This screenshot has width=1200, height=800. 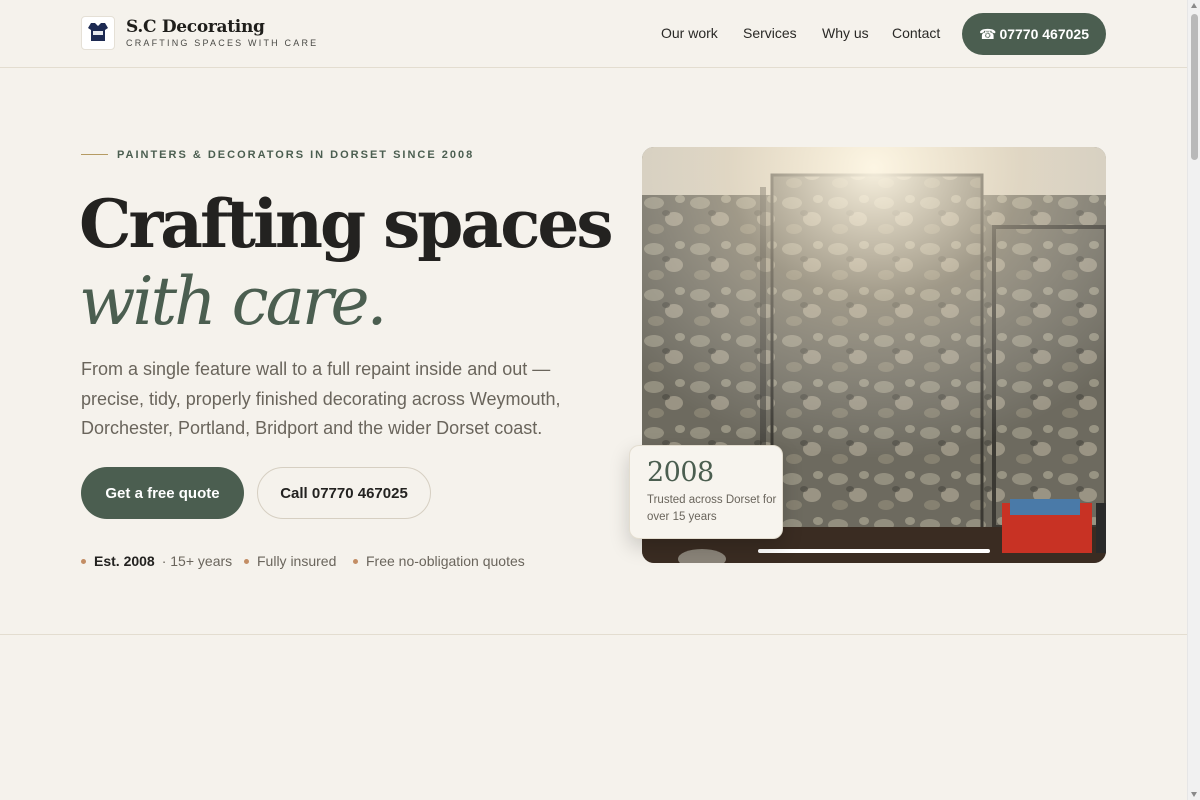 I want to click on hero-headline-line1: Crafting spaces, so click(x=346, y=224).